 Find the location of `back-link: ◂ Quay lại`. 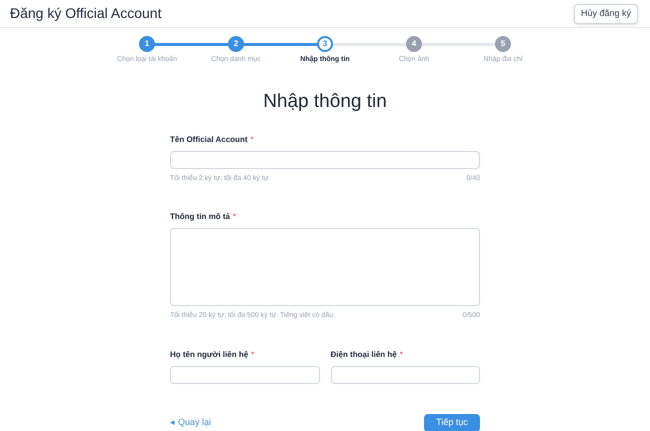

back-link: ◂ Quay lại is located at coordinates (191, 423).